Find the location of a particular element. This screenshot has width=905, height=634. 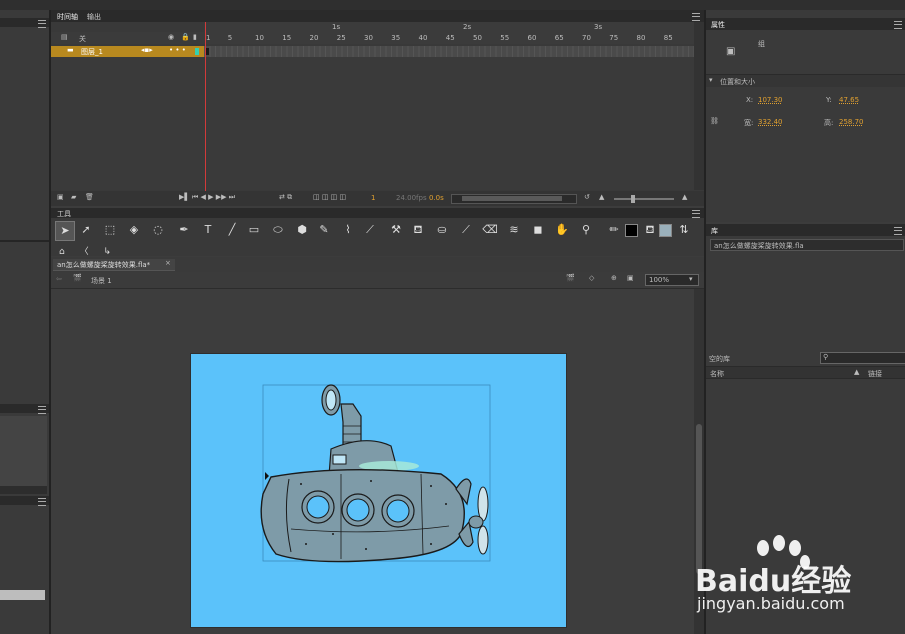

layer-color-swatch is located at coordinates (197, 51).